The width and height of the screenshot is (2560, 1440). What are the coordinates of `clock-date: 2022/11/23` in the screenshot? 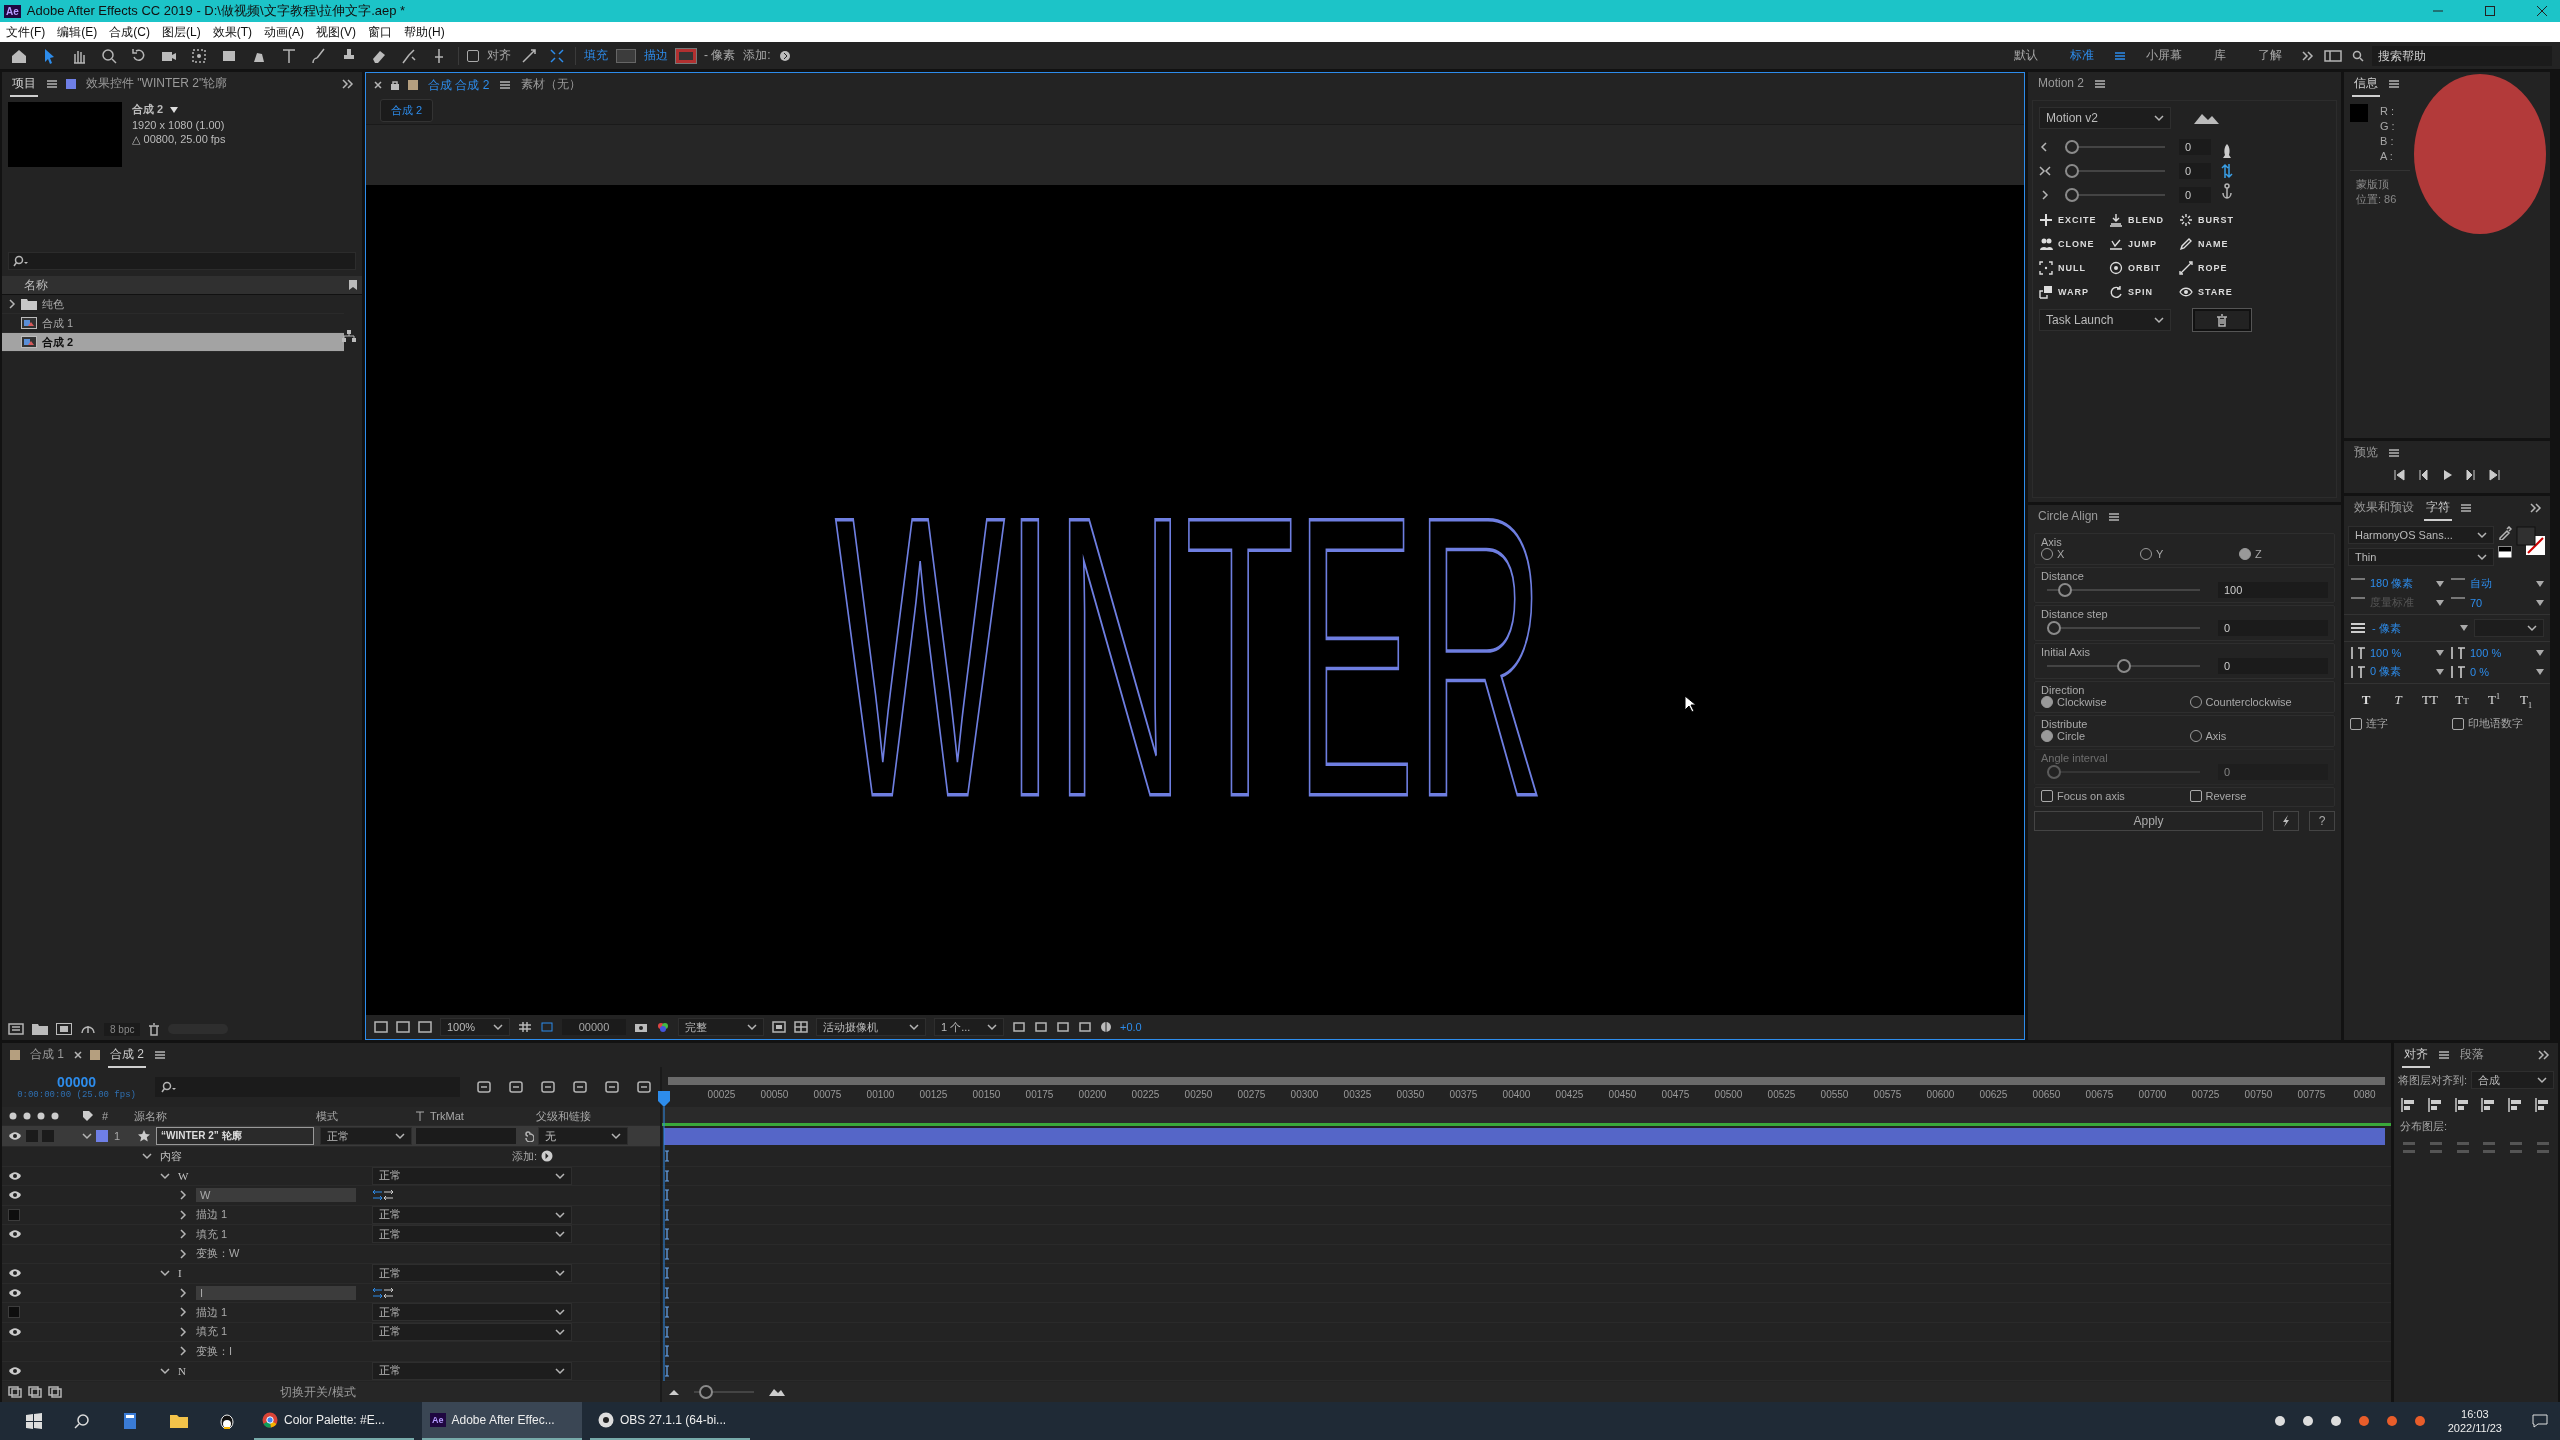 It's located at (2474, 1428).